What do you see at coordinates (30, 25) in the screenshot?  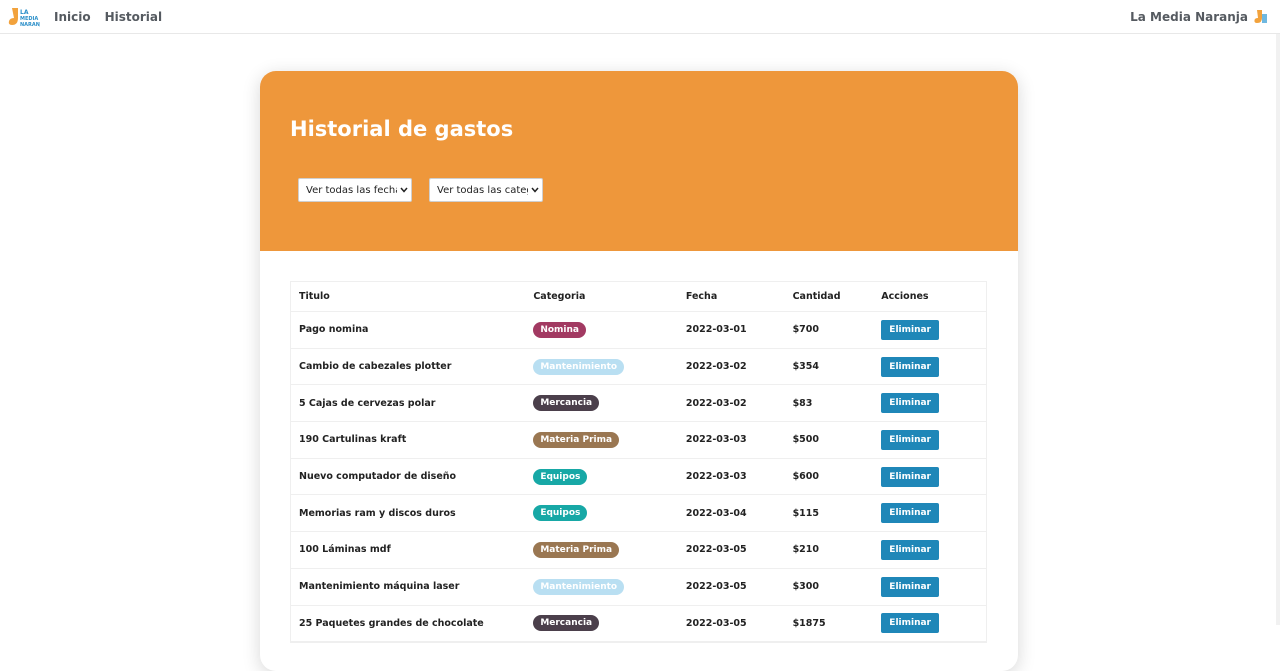 I see `svg-text: NARANJA` at bounding box center [30, 25].